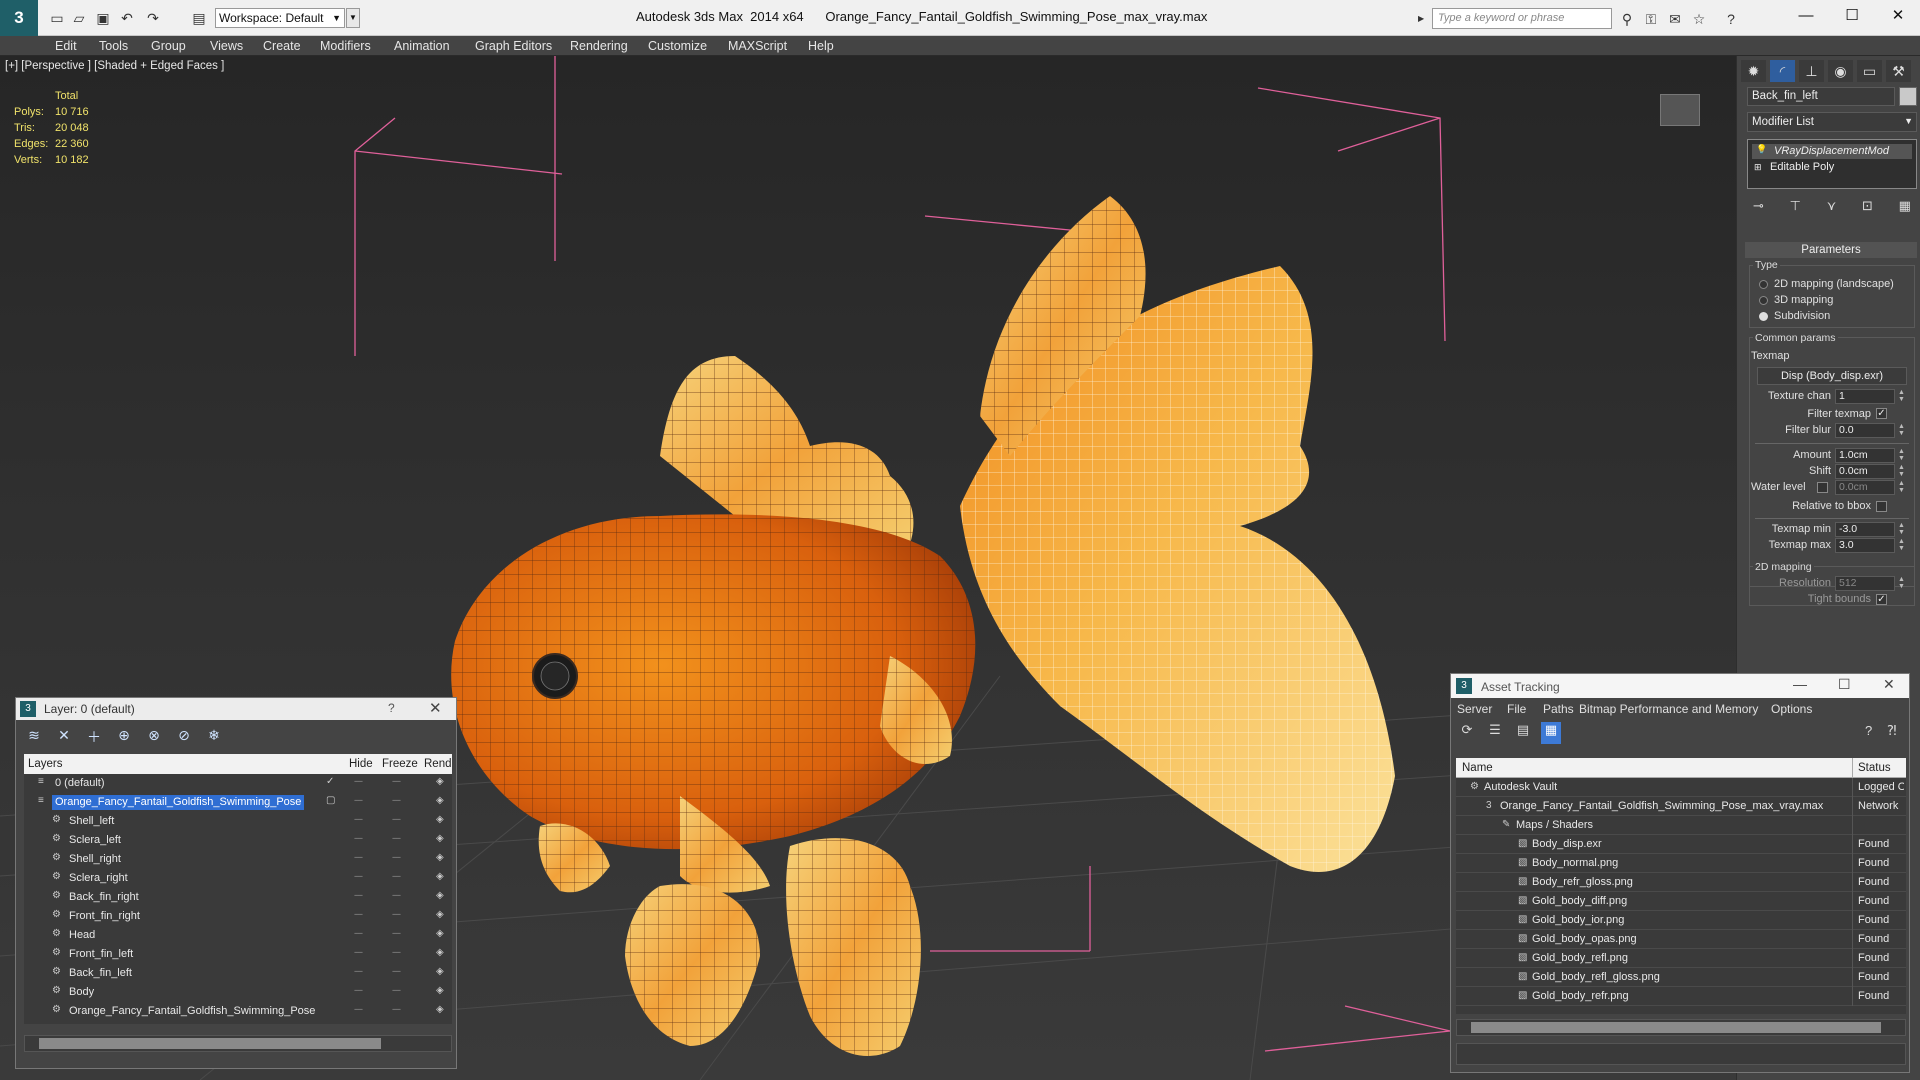 This screenshot has width=1920, height=1080. What do you see at coordinates (80, 783) in the screenshot?
I see `layer-row-name: 0 (default)` at bounding box center [80, 783].